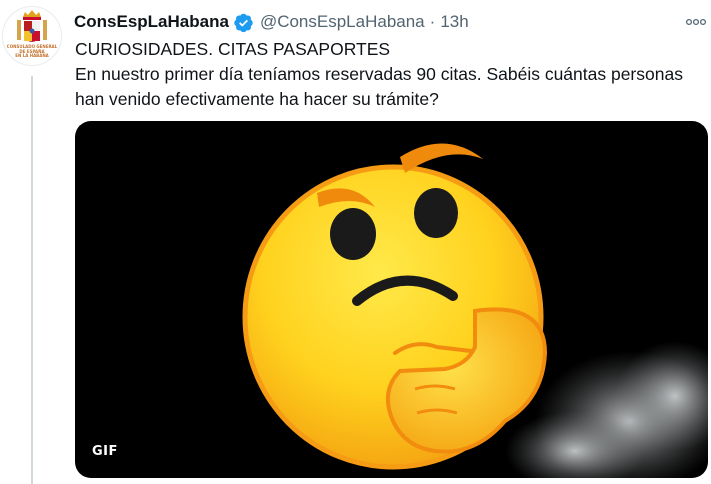 The height and width of the screenshot is (484, 711). I want to click on tweet-header: ConsEspLaHabana @ConsEspLaHabana · 13h, so click(271, 22).